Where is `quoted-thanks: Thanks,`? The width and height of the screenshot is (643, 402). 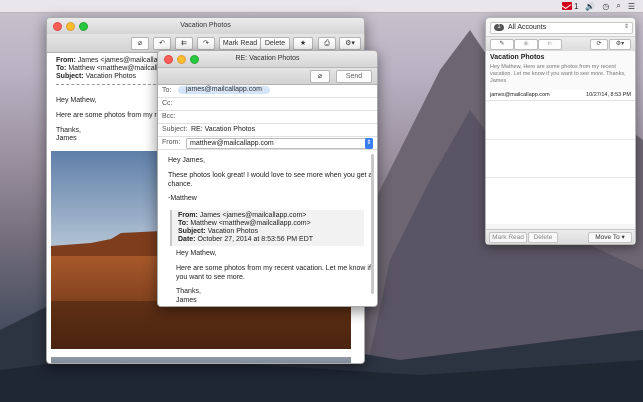 quoted-thanks: Thanks, is located at coordinates (188, 291).